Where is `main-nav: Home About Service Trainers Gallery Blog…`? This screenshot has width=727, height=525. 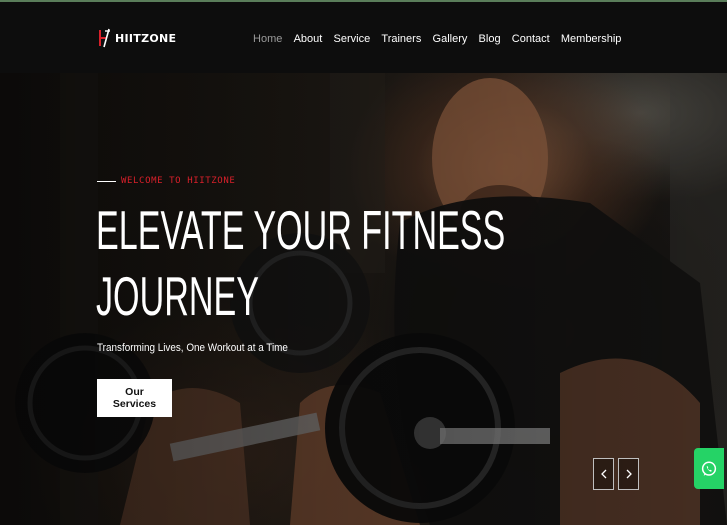
main-nav: Home About Service Trainers Gallery Blog… is located at coordinates (437, 39).